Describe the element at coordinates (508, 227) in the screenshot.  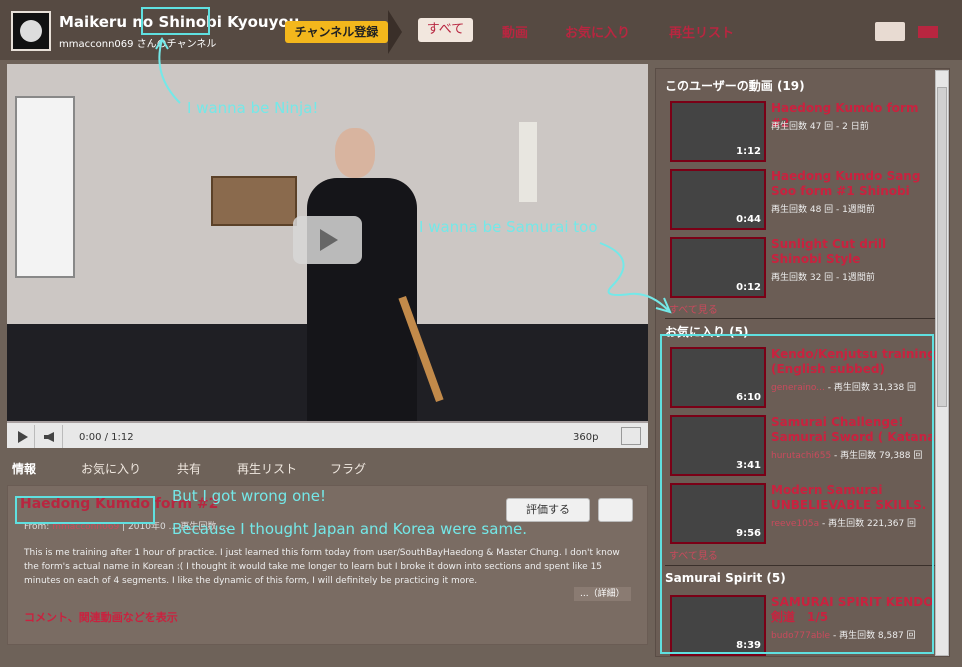
I see `annotation-samurai: I wanna be Samurai too` at that location.